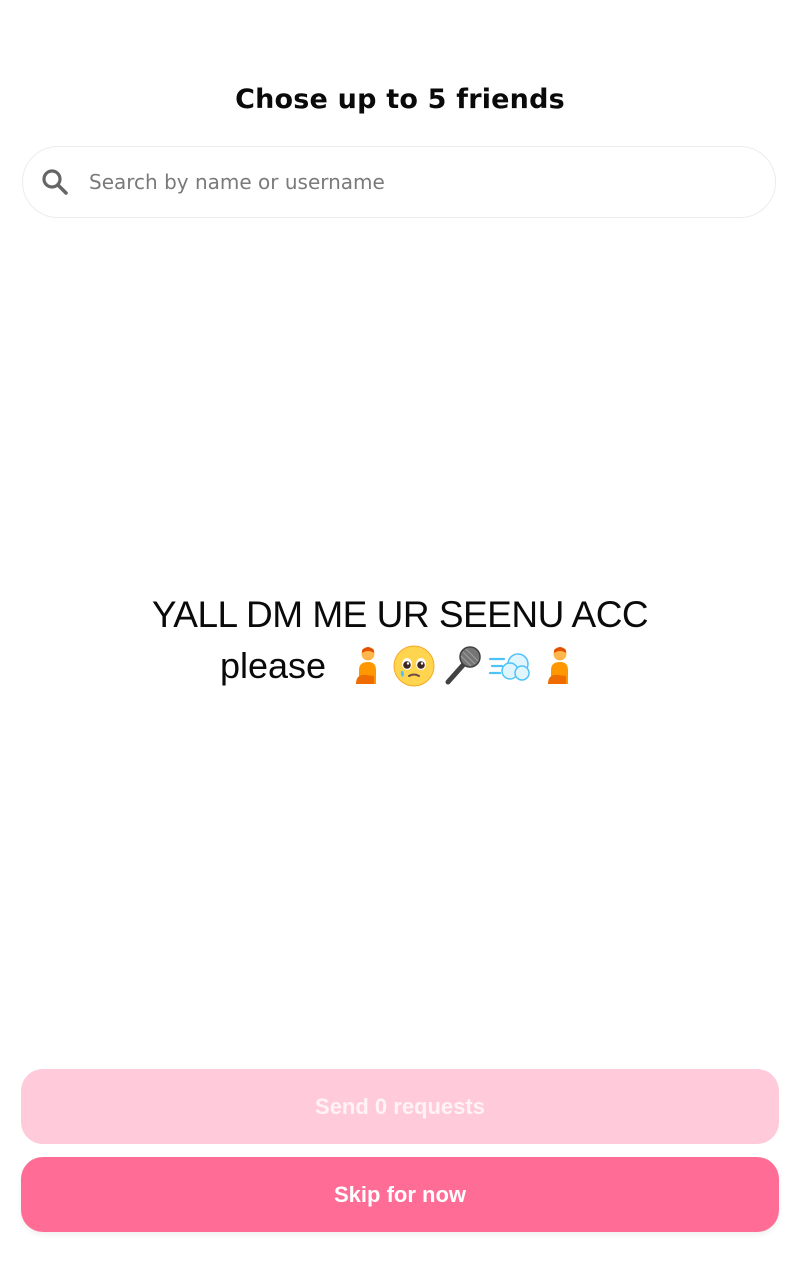 The image size is (800, 1280). I want to click on search-icon, so click(55, 182).